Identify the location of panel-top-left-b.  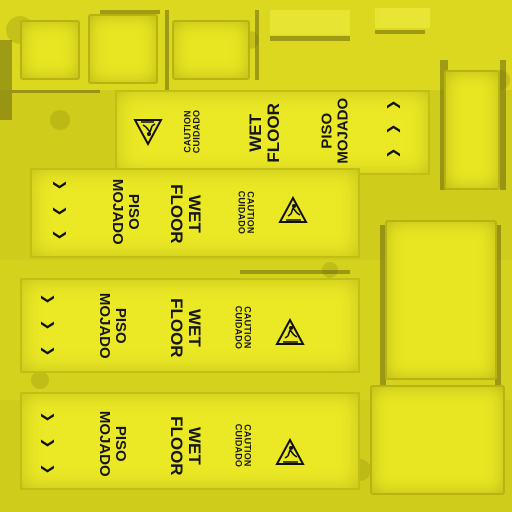
(123, 49).